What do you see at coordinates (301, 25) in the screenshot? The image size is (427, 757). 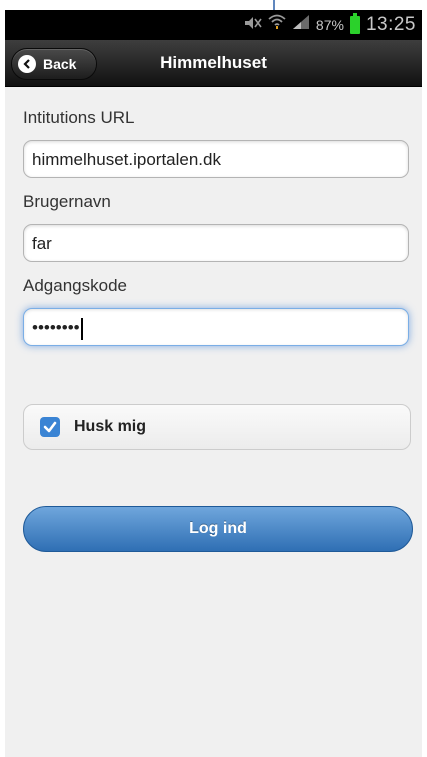 I see `signal-icon` at bounding box center [301, 25].